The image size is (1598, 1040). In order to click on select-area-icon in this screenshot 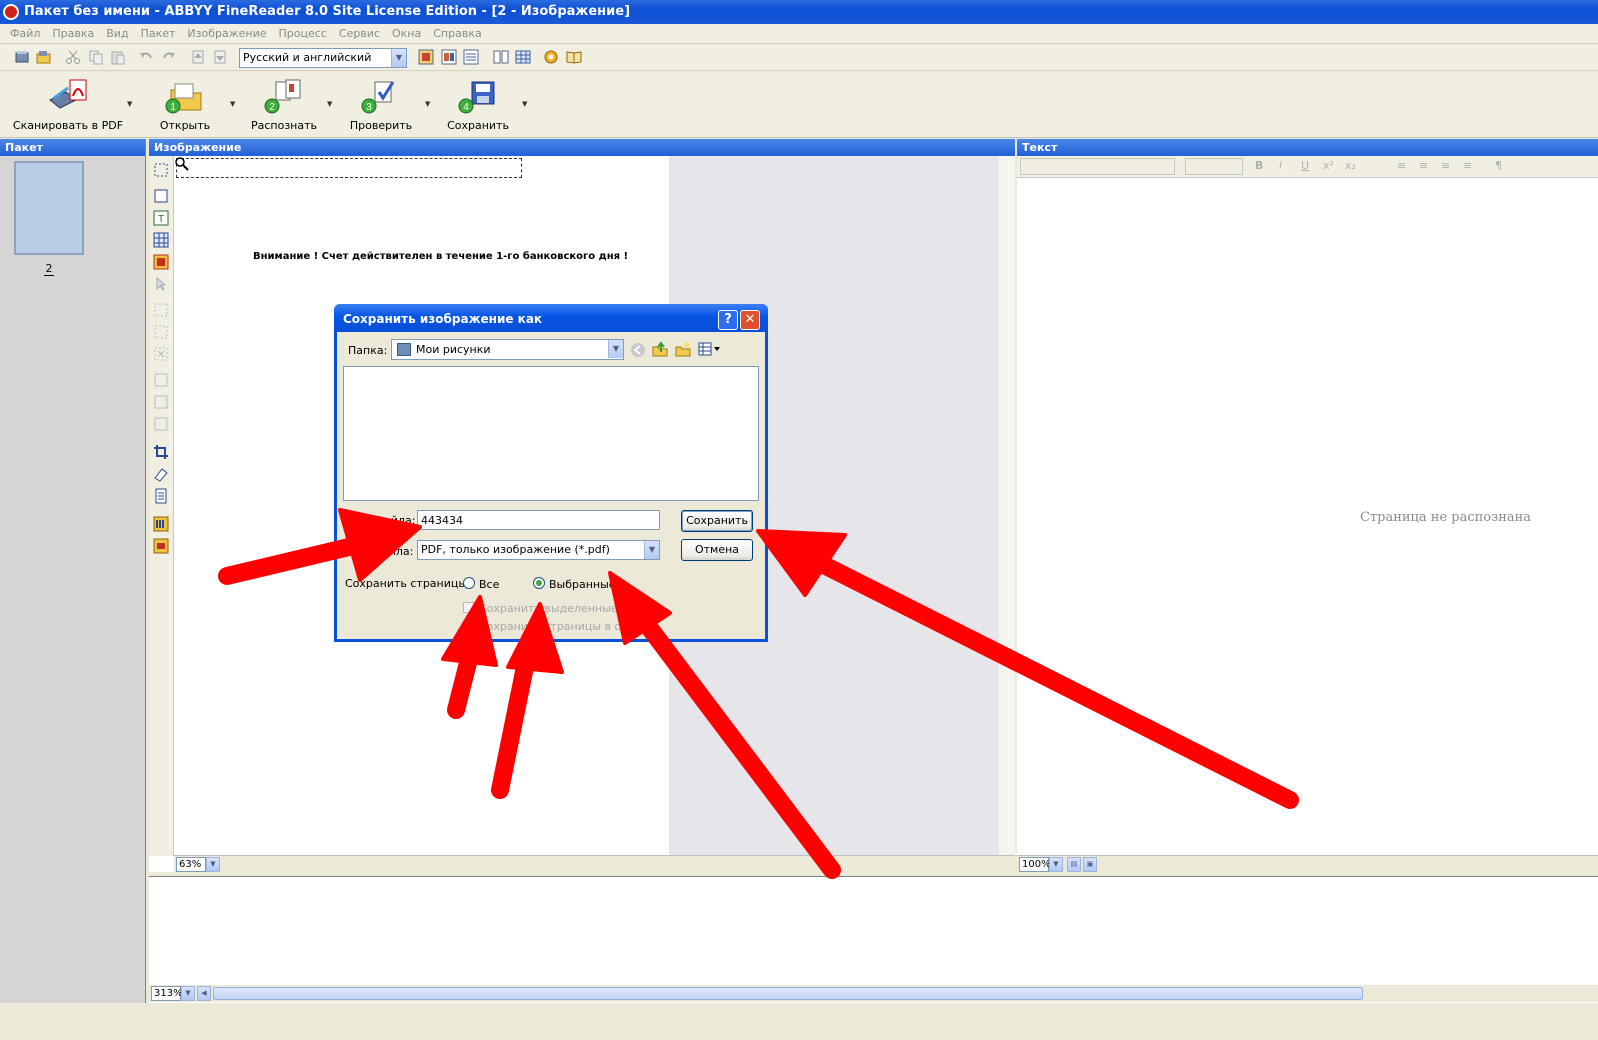, I will do `click(161, 170)`.